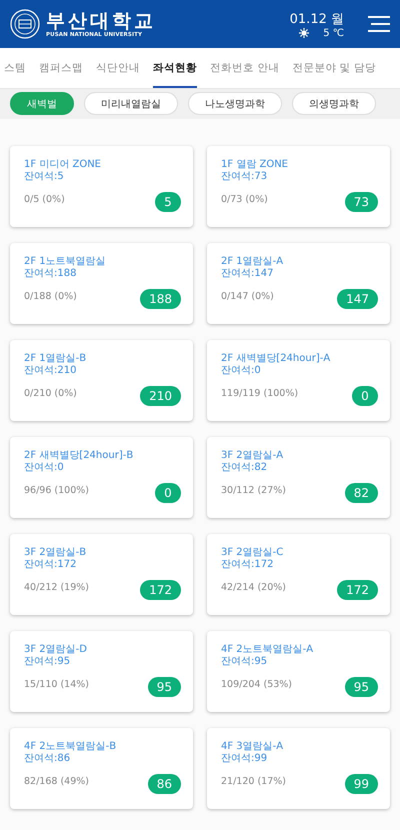 This screenshot has height=830, width=400. I want to click on nav-tab: 전문분야 및 담당, so click(334, 68).